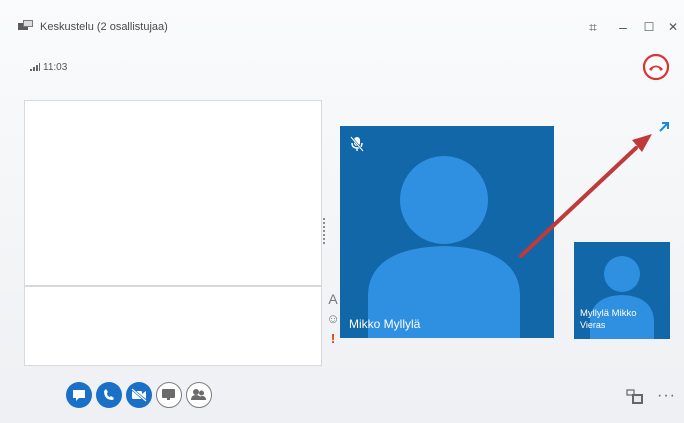 This screenshot has width=684, height=423. What do you see at coordinates (664, 127) in the screenshot?
I see `pop-out-video-icon` at bounding box center [664, 127].